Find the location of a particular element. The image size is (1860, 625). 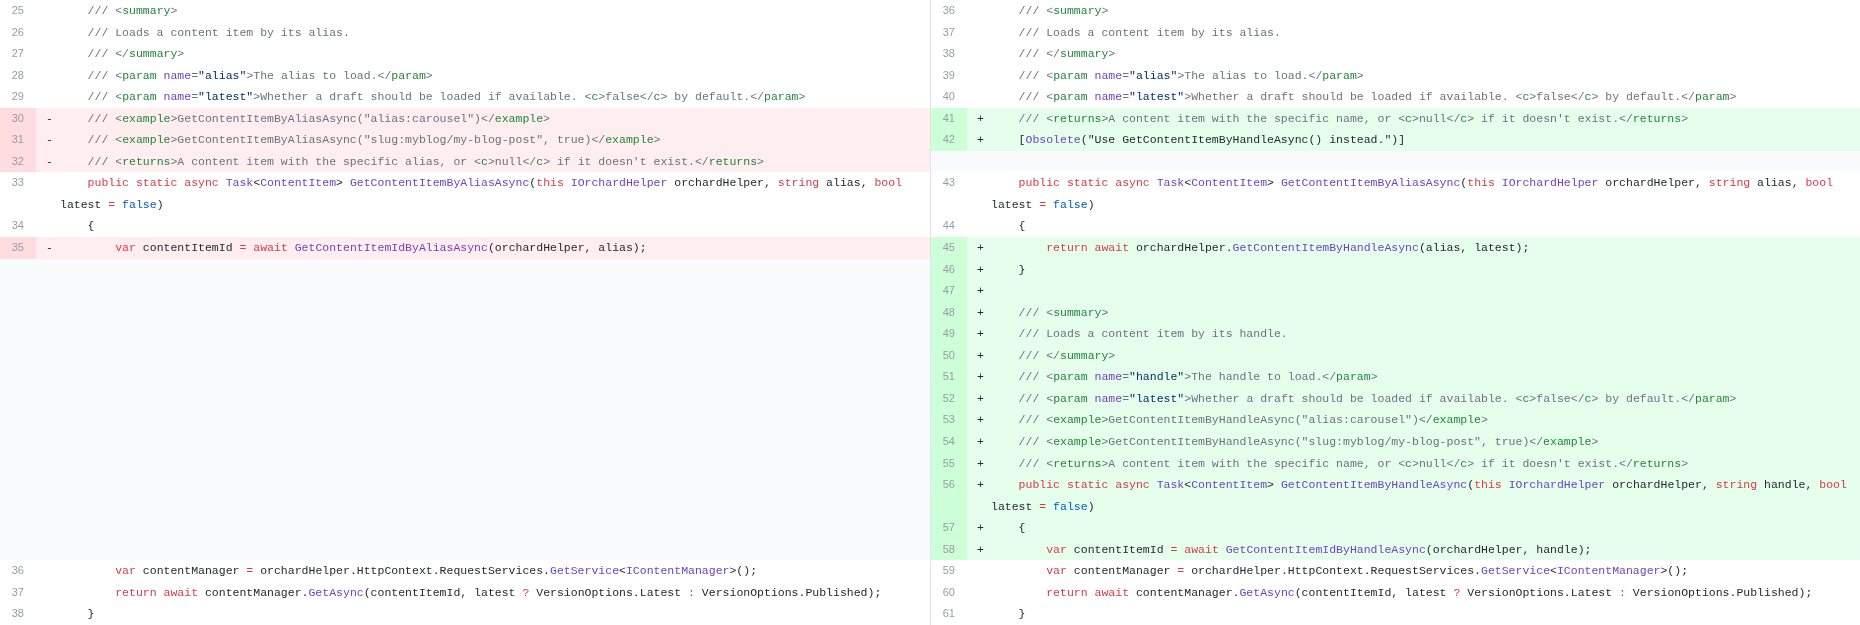

line-number: 58 is located at coordinates (949, 549).